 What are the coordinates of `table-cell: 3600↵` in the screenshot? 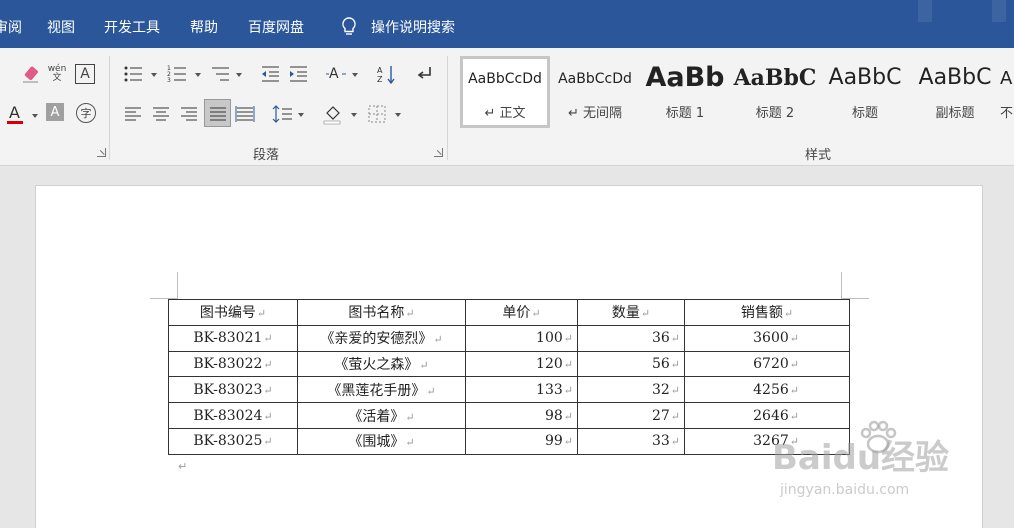 It's located at (767, 338).